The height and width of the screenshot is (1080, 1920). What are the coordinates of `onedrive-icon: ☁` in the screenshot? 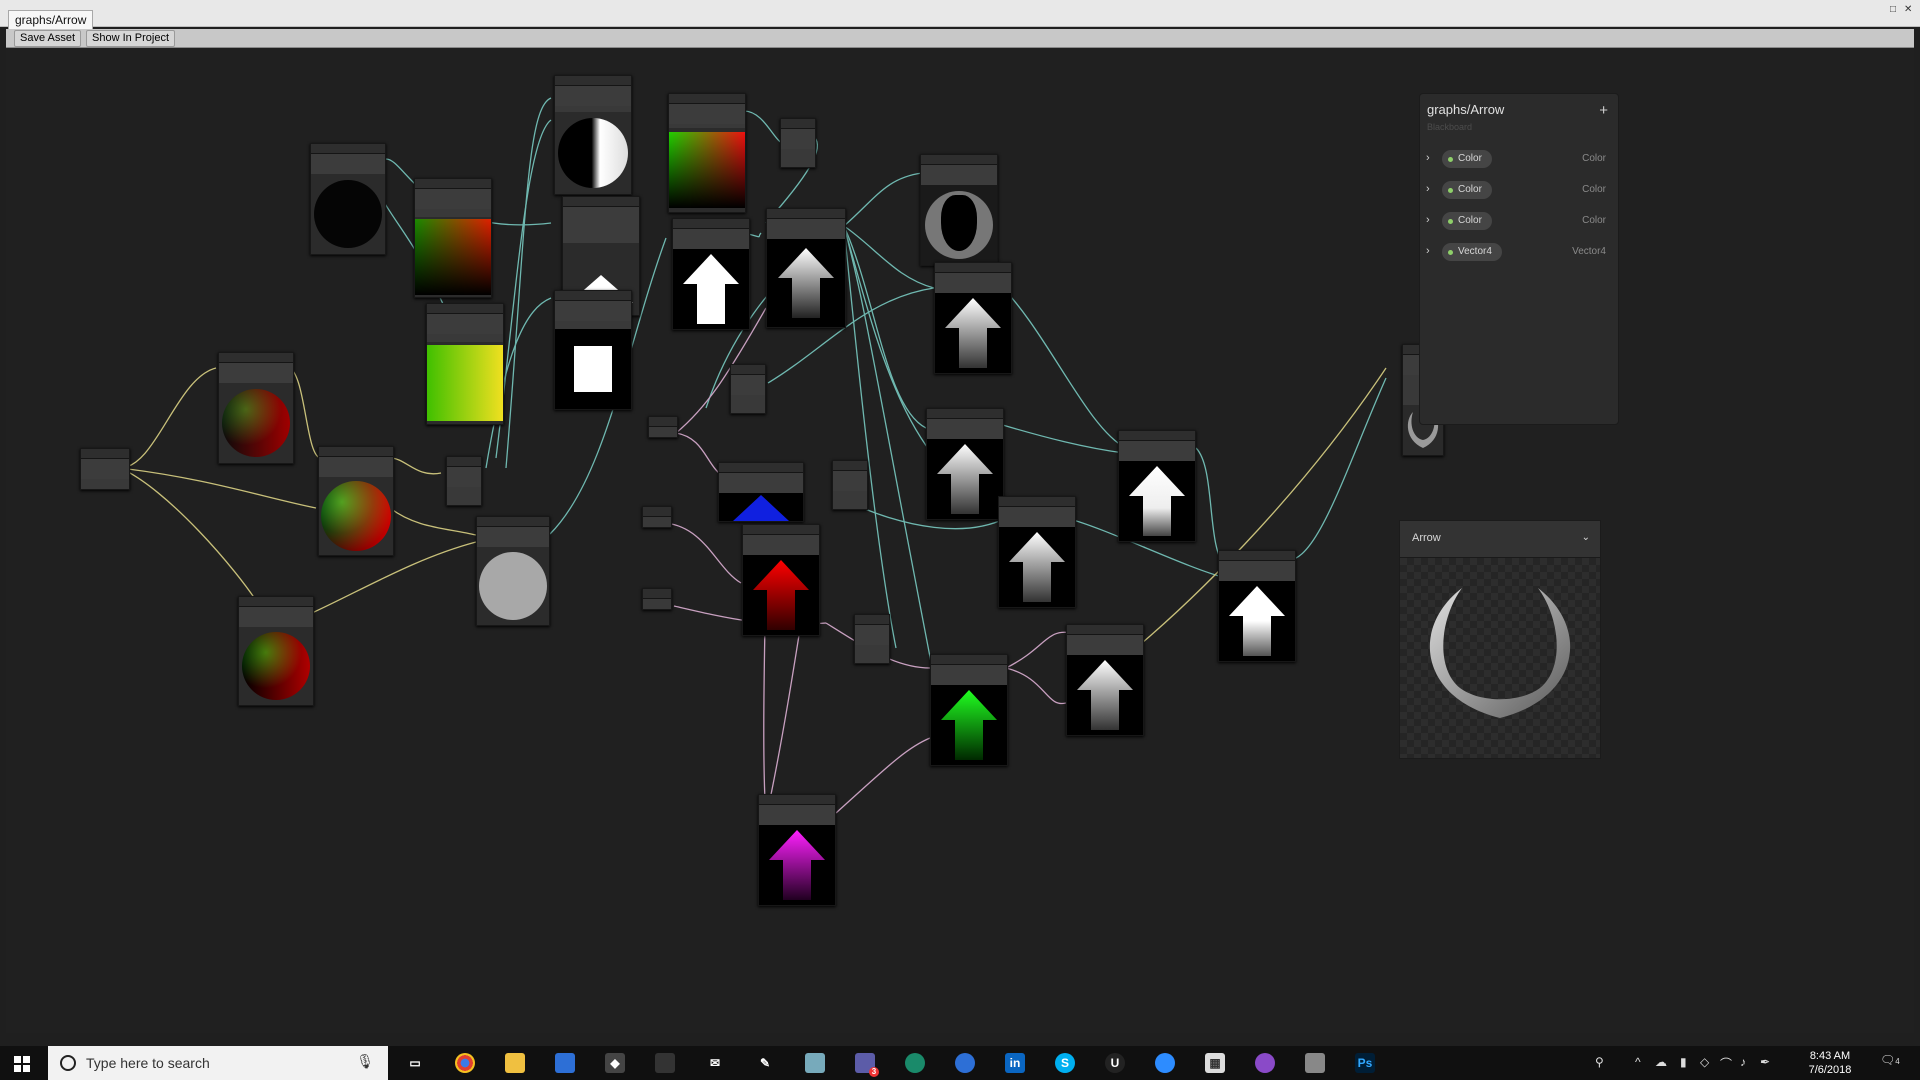 It's located at (1661, 1062).